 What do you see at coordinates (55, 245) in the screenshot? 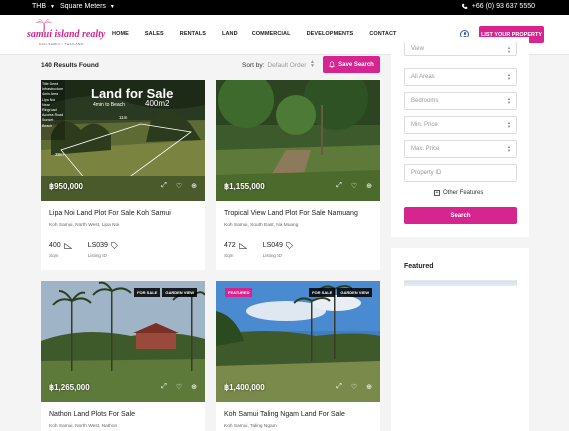
I see `size-value: 400` at bounding box center [55, 245].